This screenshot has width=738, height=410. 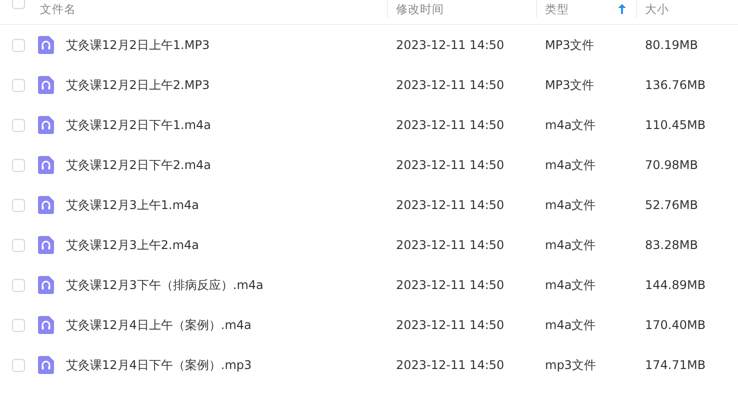 I want to click on file-name: 艾灸课12月4日下午（案例）.mp3, so click(x=159, y=365).